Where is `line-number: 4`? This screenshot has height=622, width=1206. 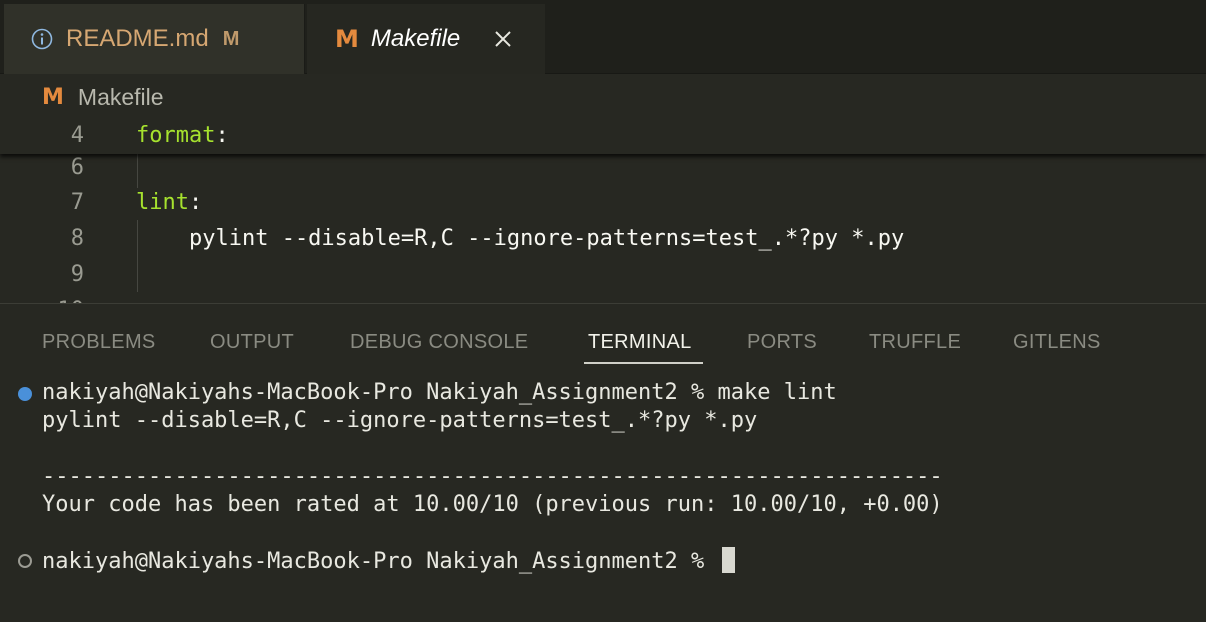
line-number: 4 is located at coordinates (77, 135).